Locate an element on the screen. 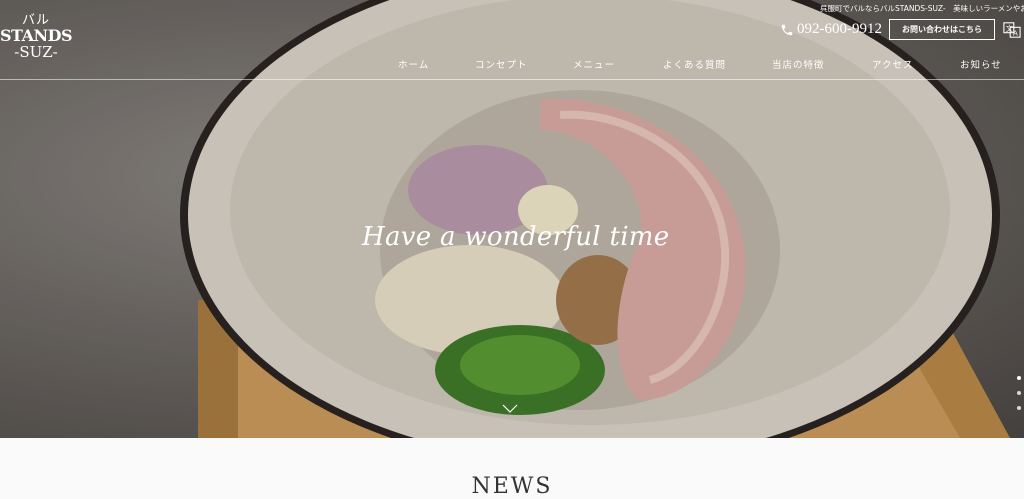  news-section-title: NEWS is located at coordinates (512, 486).